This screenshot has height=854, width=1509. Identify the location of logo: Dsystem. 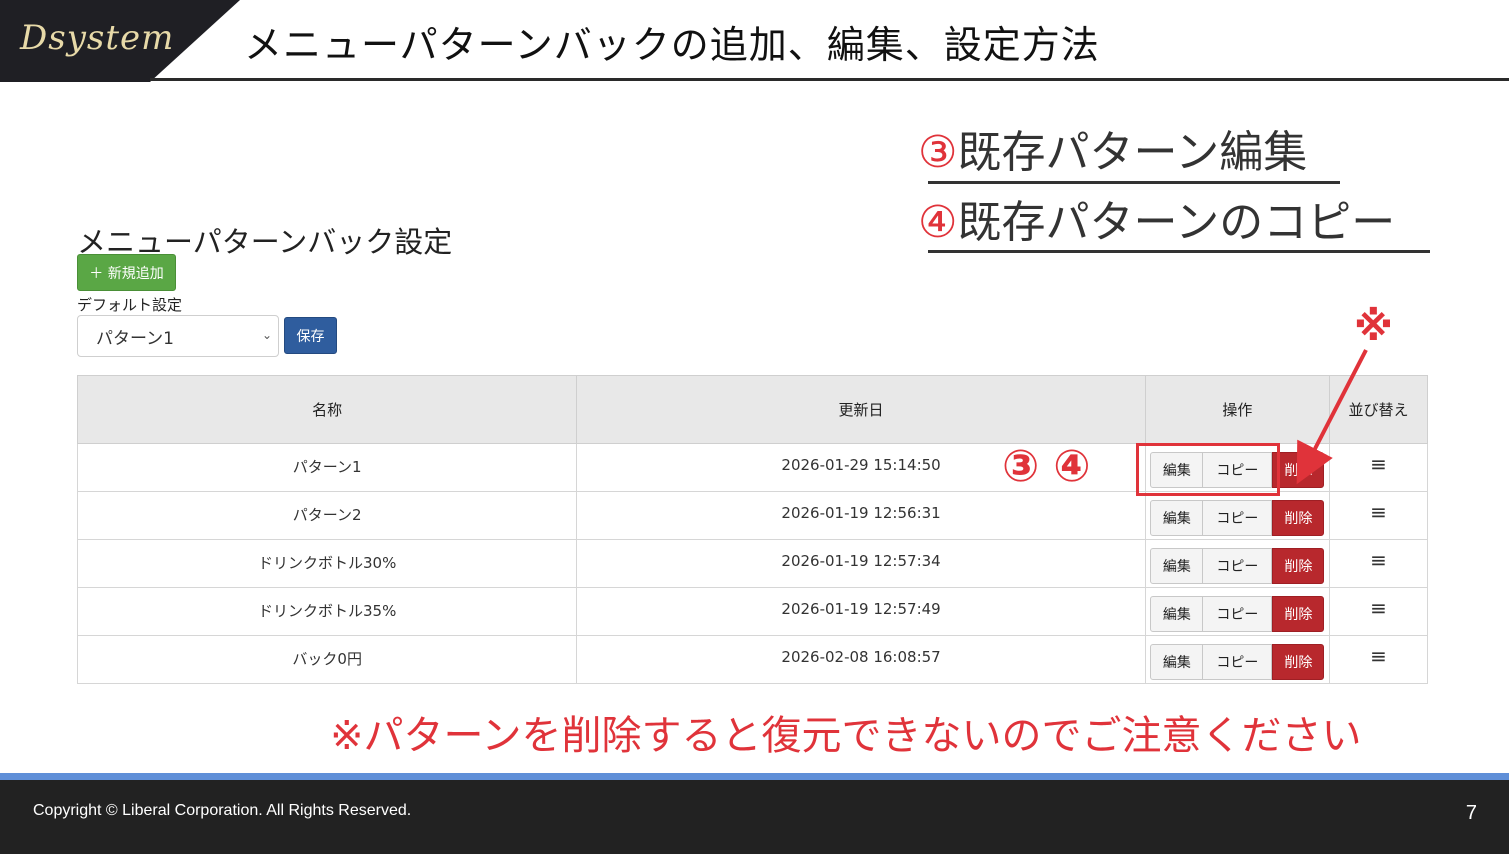
(120, 41).